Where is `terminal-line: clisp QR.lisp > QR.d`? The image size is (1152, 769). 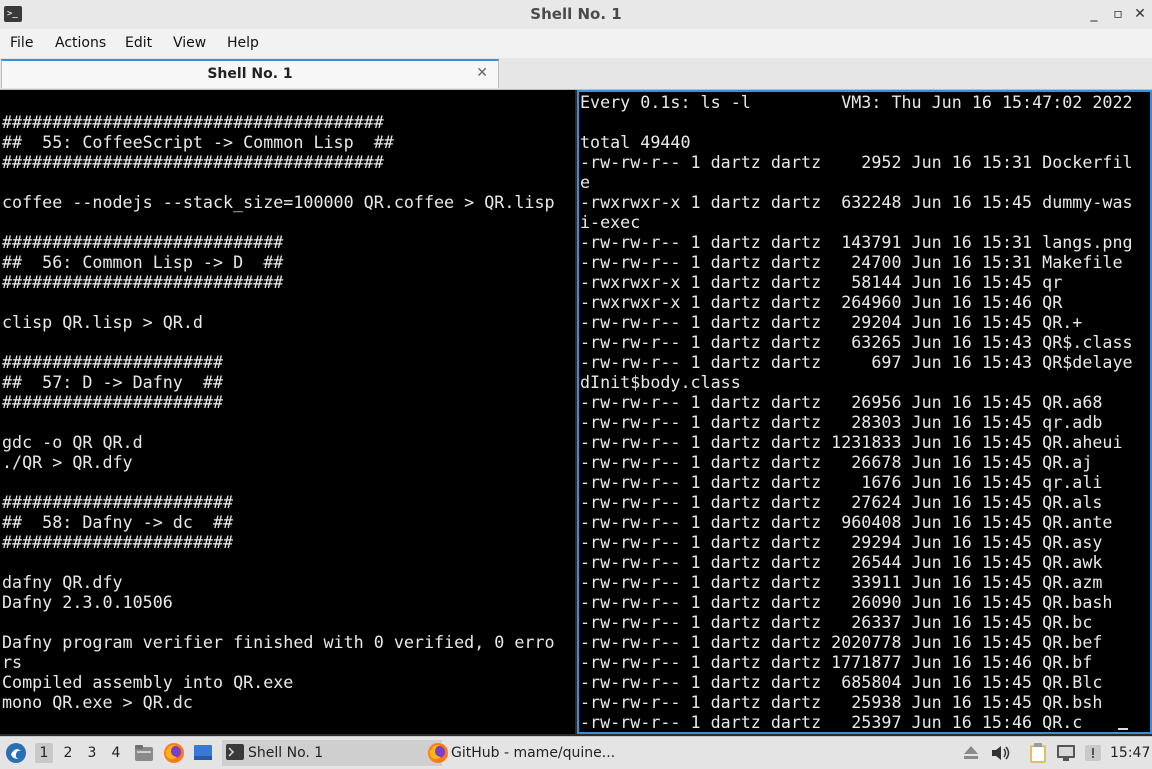
terminal-line: clisp QR.lisp > QR.d is located at coordinates (102, 322).